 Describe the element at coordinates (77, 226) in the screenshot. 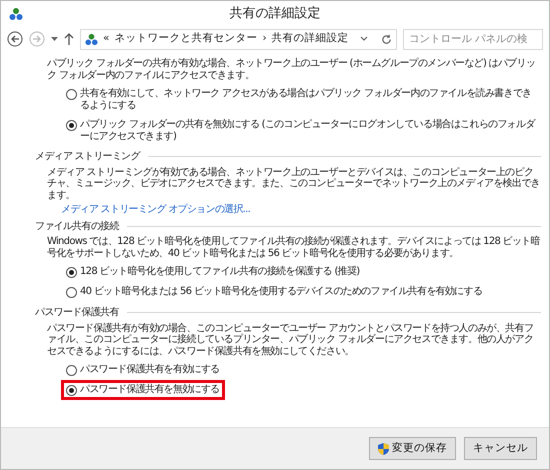

I see `section-heading: ファイル共有の接続` at that location.